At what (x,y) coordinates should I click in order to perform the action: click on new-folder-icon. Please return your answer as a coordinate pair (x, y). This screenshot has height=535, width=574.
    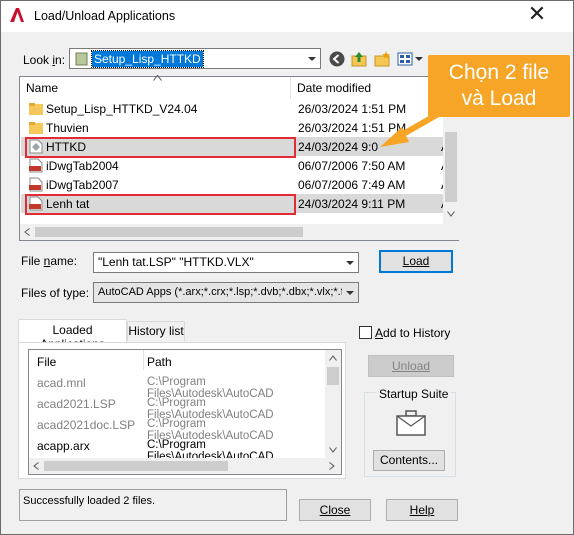
    Looking at the image, I should click on (382, 59).